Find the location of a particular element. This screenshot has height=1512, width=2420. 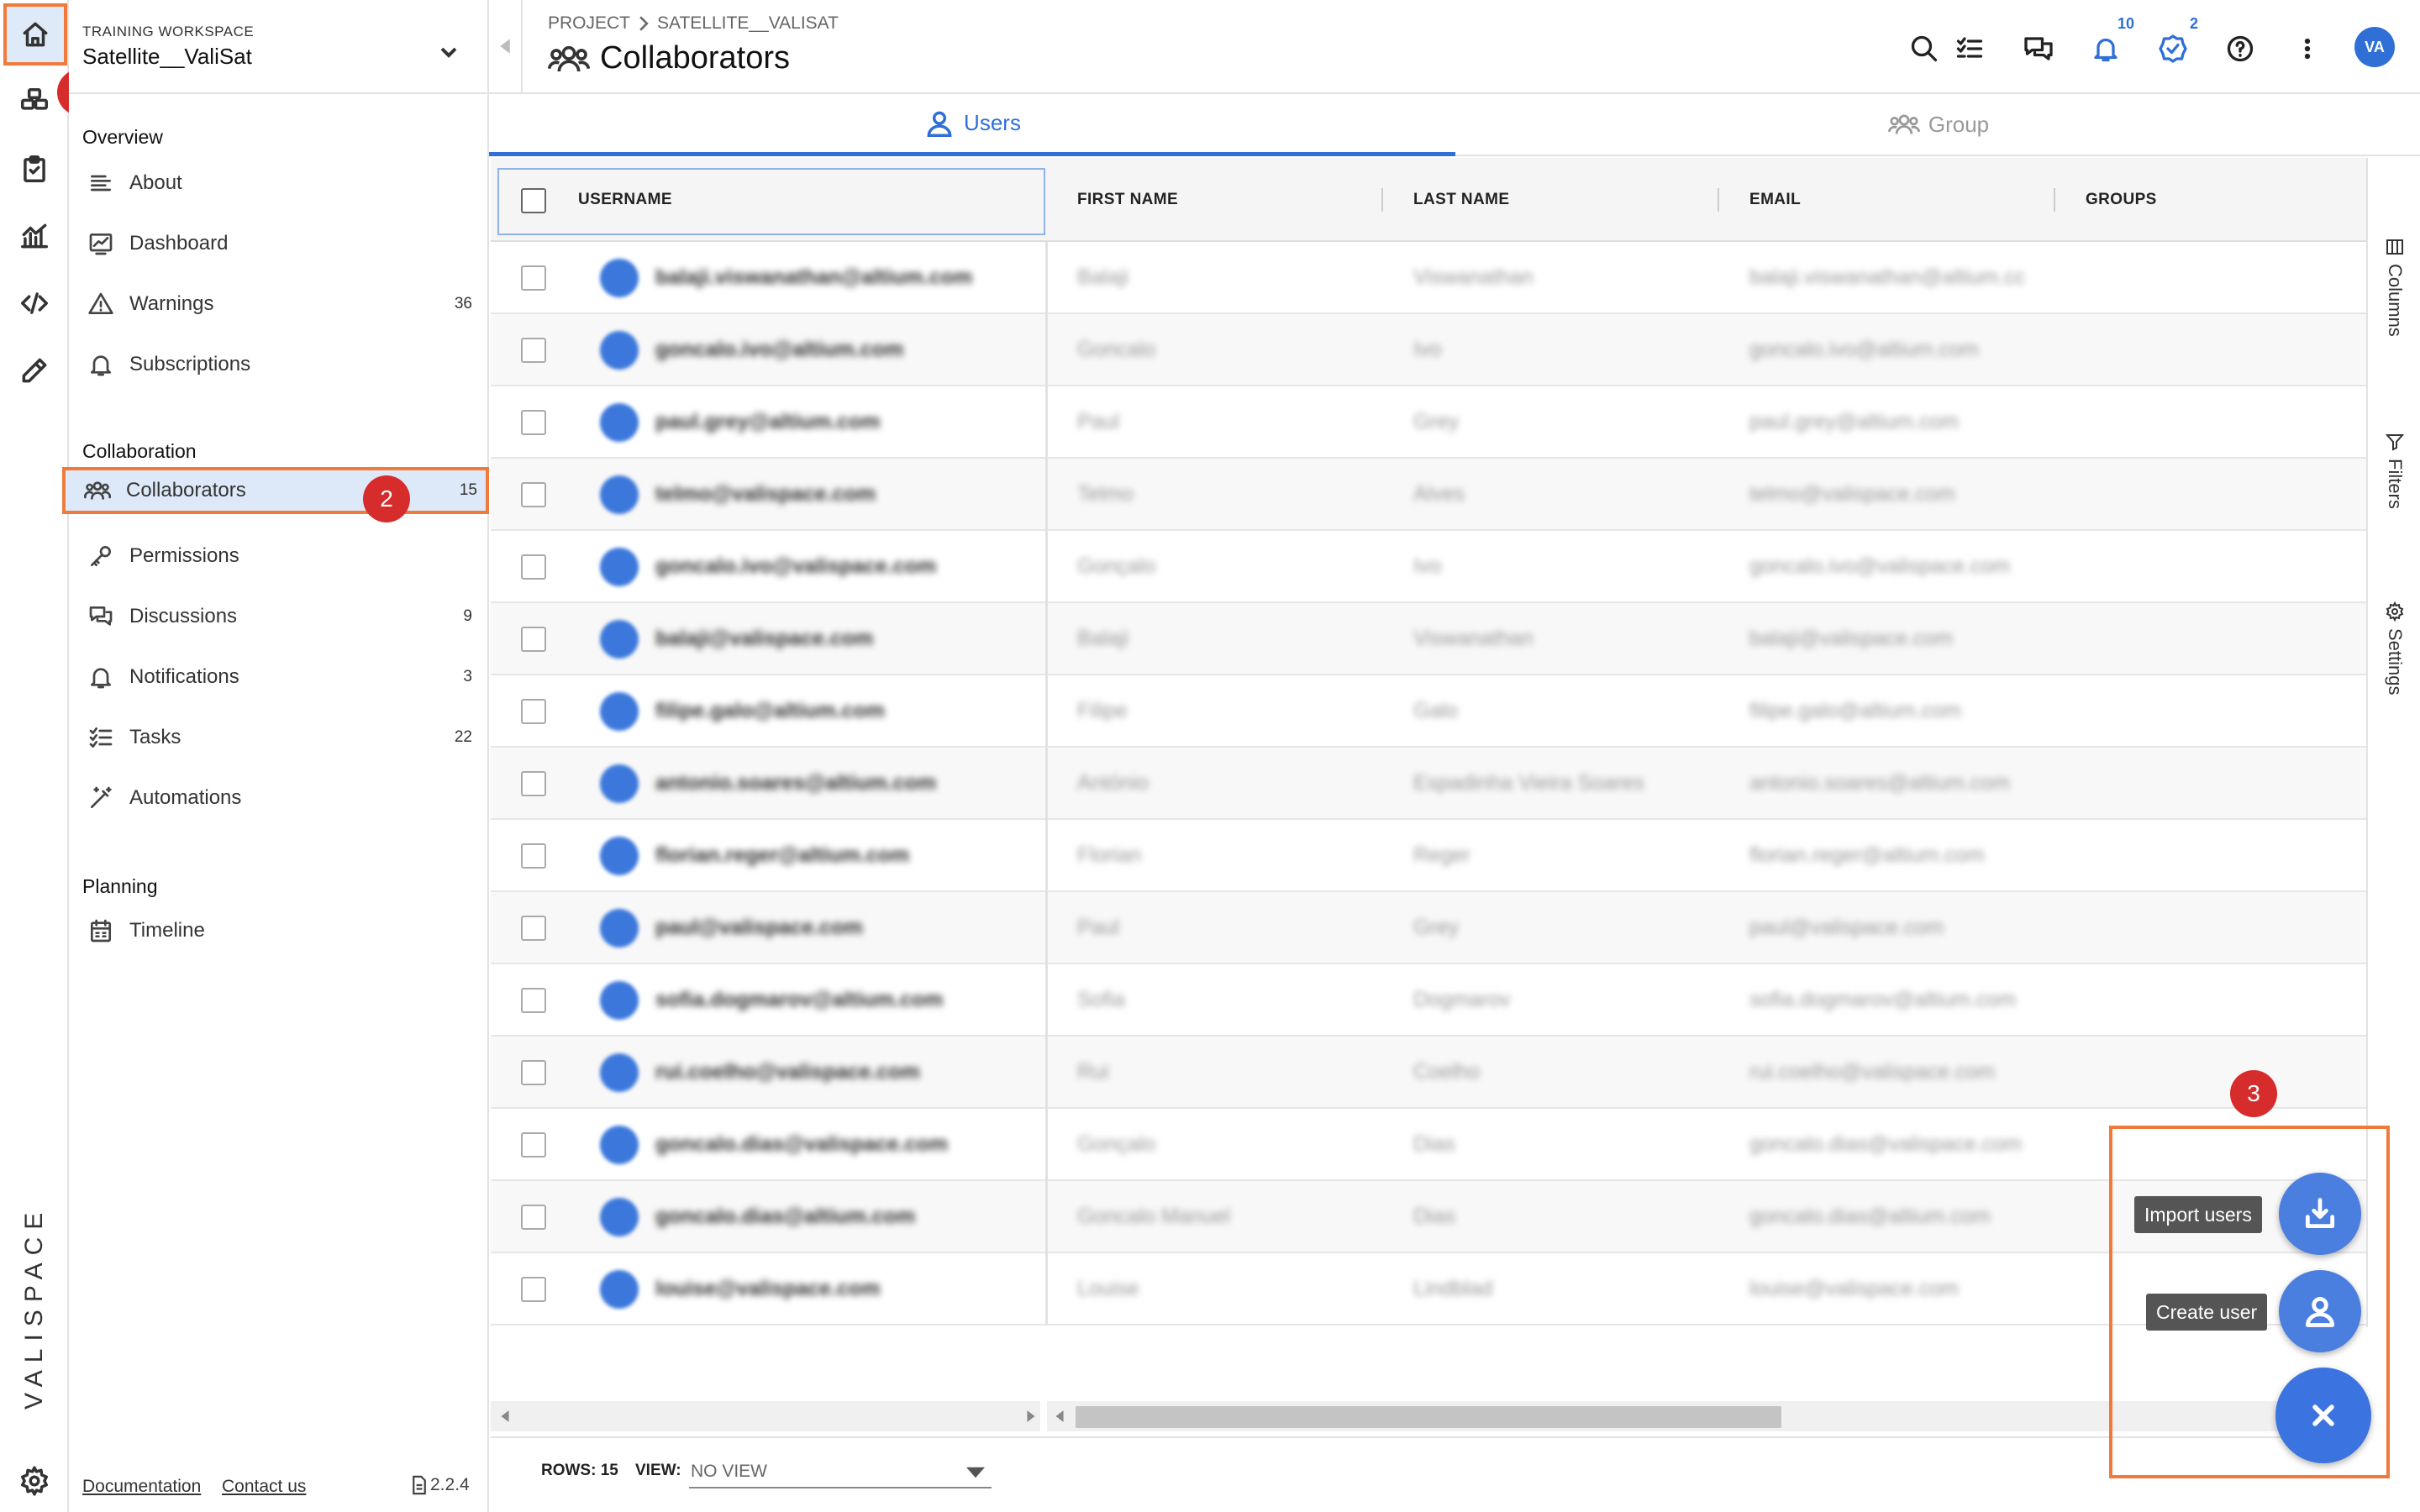

sidebar-item-about: About is located at coordinates (281, 183).